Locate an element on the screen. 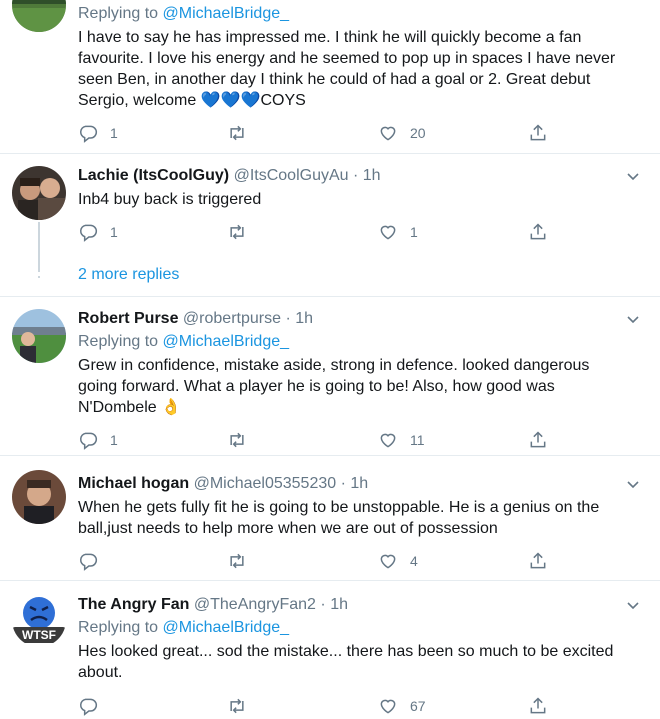 Image resolution: width=660 pixels, height=719 pixels. like-button: 20 is located at coordinates (402, 133).